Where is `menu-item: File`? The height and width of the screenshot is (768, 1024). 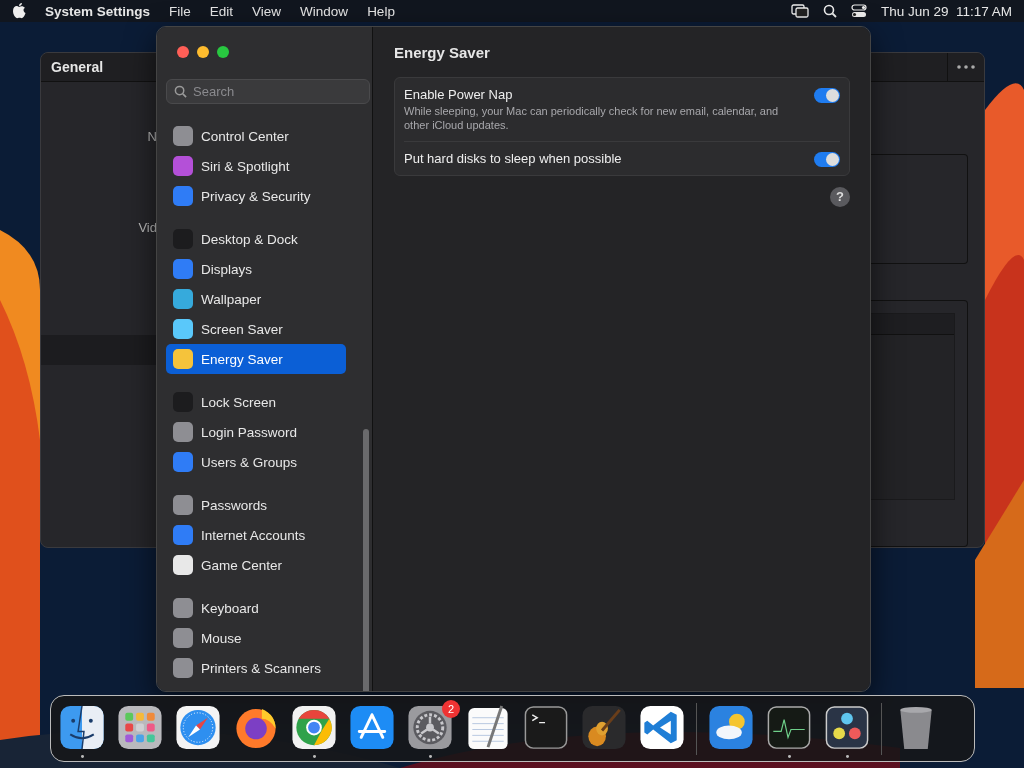 menu-item: File is located at coordinates (180, 11).